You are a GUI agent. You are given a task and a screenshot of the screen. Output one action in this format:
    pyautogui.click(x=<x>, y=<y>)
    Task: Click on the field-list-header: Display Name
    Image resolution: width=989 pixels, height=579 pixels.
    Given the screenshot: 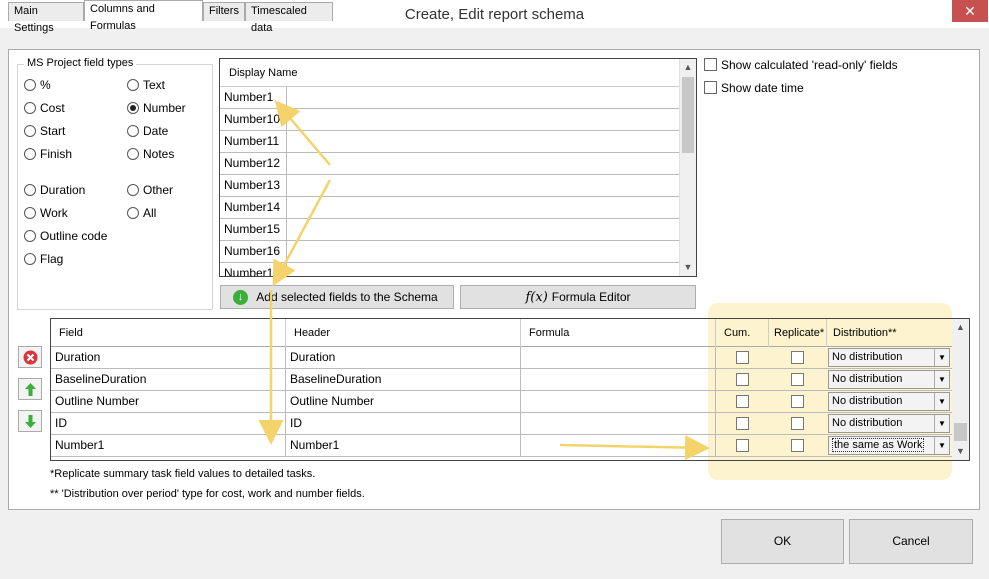 What is the action you would take?
    pyautogui.click(x=450, y=73)
    